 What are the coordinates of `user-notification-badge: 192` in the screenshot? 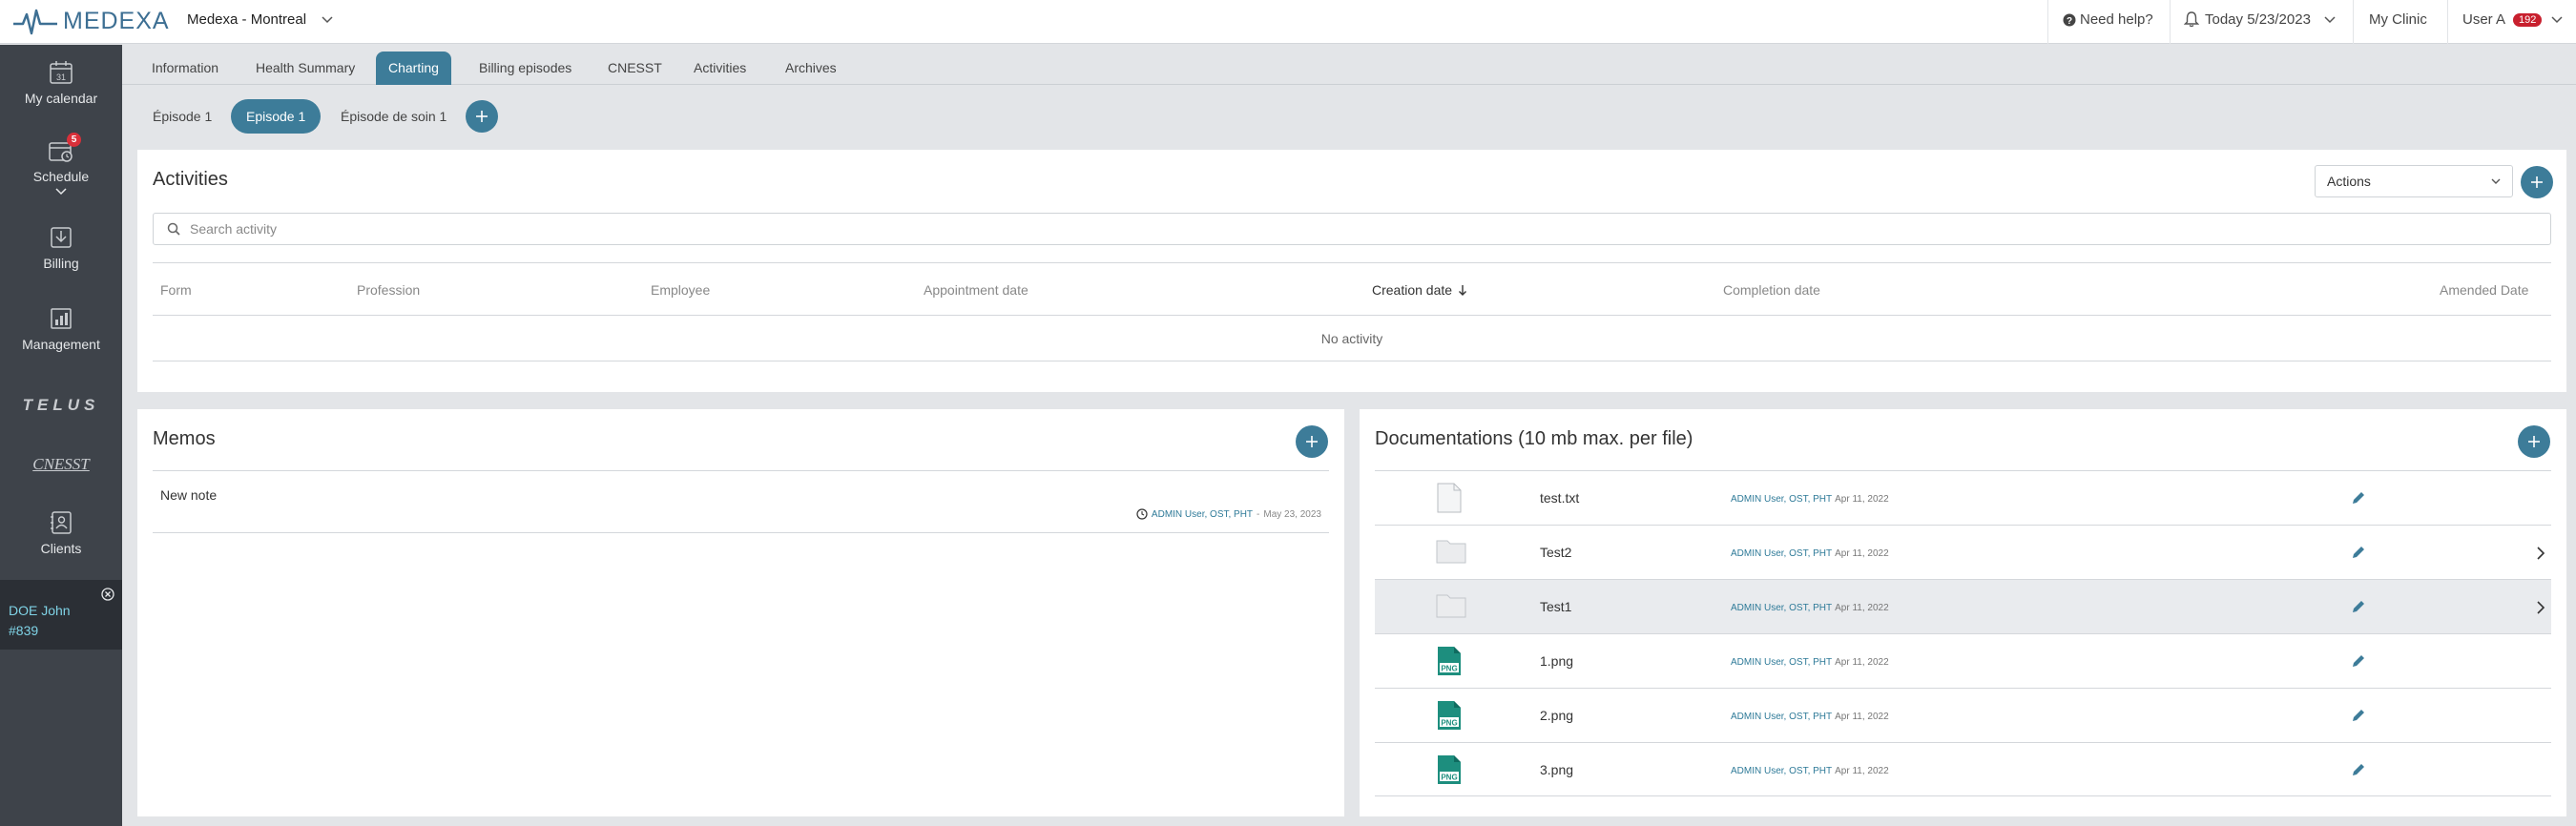 It's located at (2528, 20).